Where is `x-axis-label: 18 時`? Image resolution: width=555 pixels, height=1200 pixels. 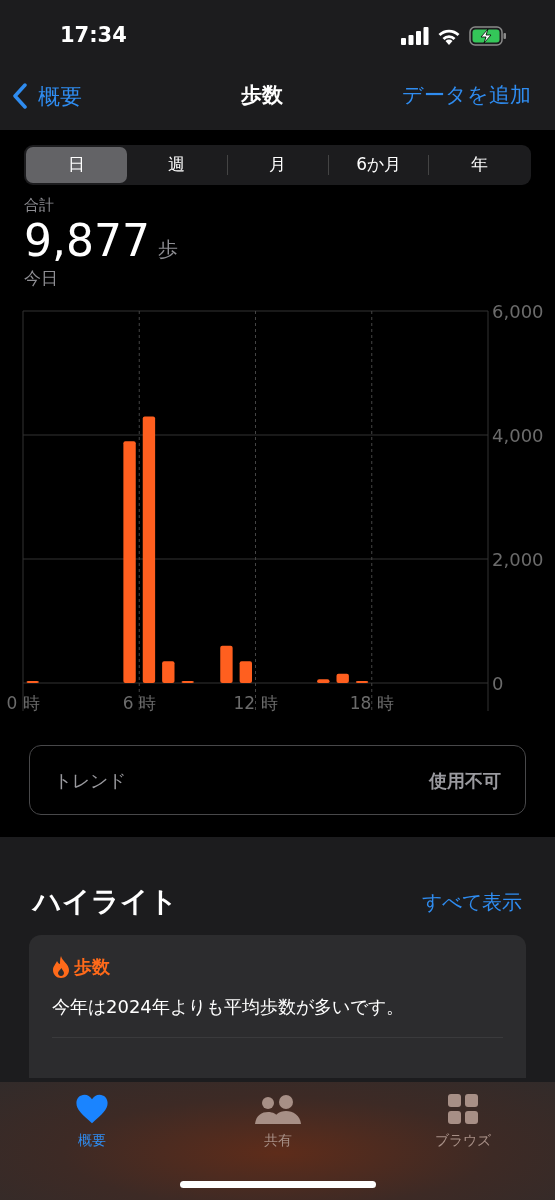 x-axis-label: 18 時 is located at coordinates (371, 703).